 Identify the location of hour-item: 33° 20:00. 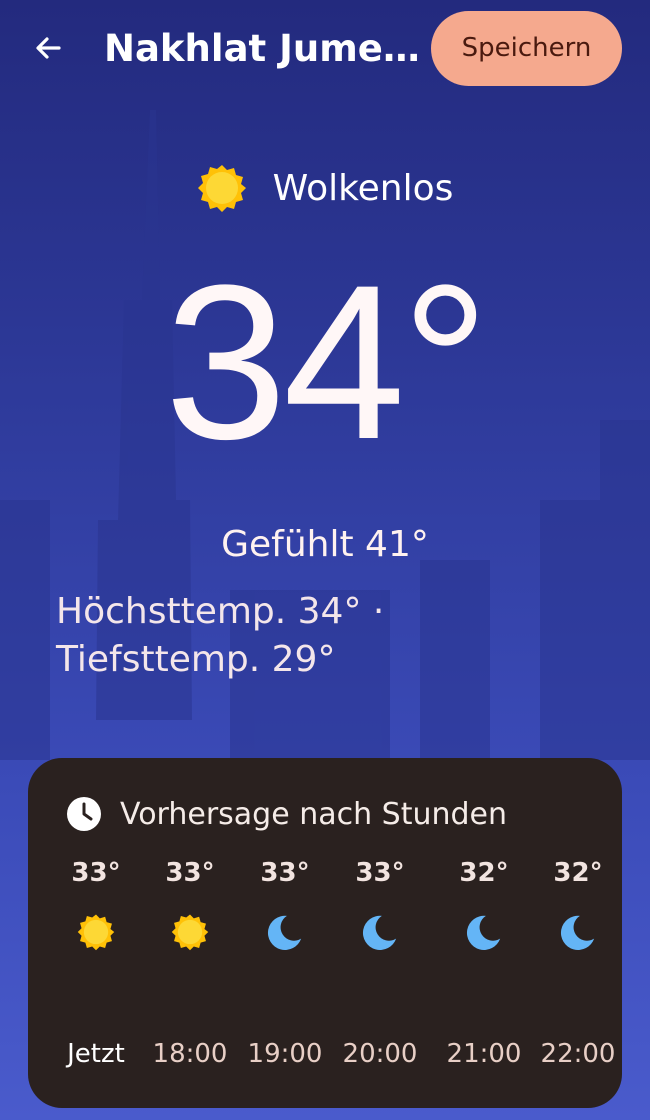
(380, 968).